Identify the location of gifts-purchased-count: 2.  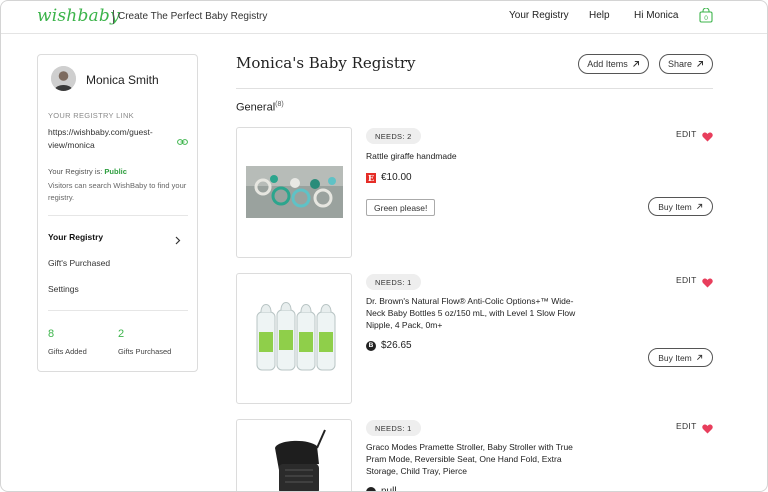
(121, 334).